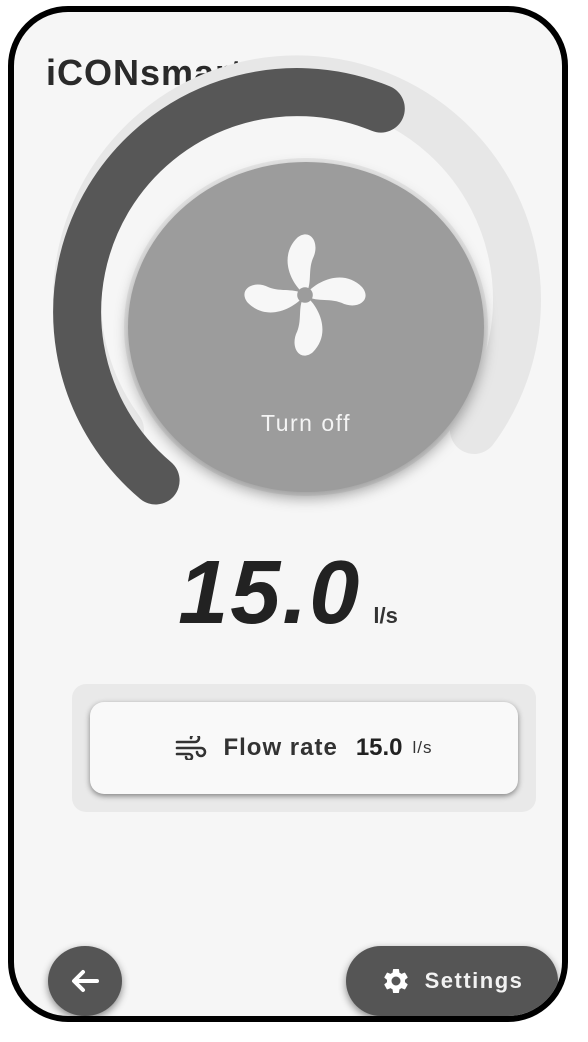  What do you see at coordinates (395, 980) in the screenshot?
I see `gear-icon` at bounding box center [395, 980].